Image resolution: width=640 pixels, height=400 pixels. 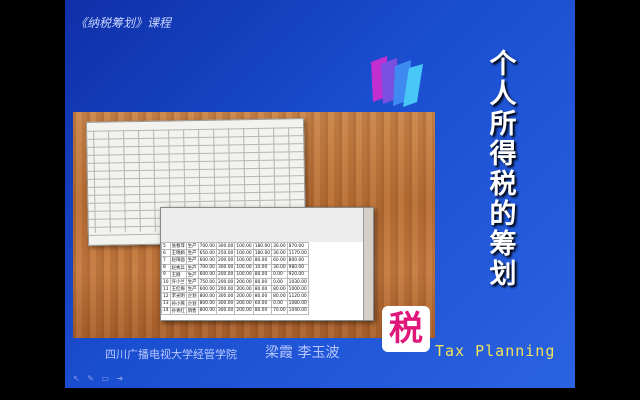 What do you see at coordinates (279, 274) in the screenshot?
I see `table-cell: 0.00` at bounding box center [279, 274].